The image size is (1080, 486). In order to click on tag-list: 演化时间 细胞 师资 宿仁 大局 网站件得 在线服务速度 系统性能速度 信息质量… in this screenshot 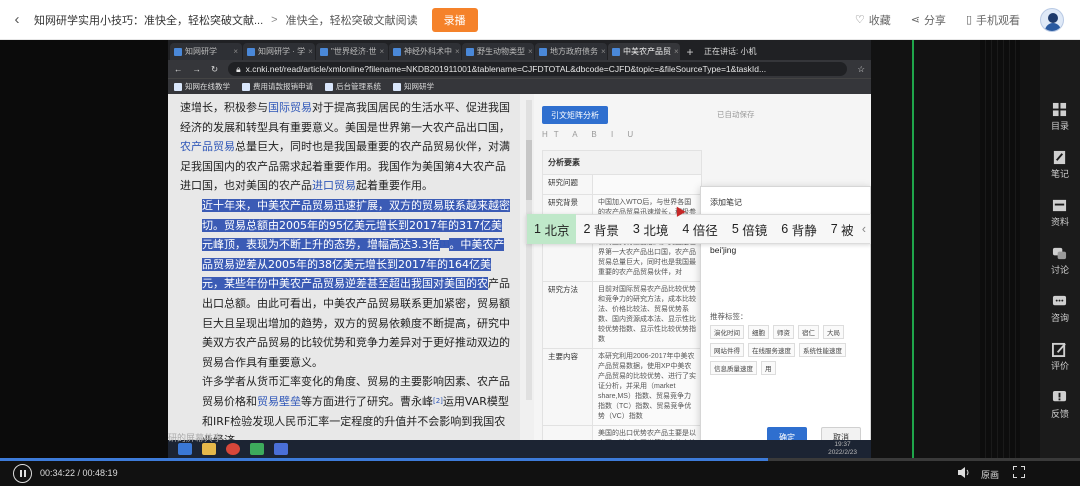, I will do `click(790, 350)`.